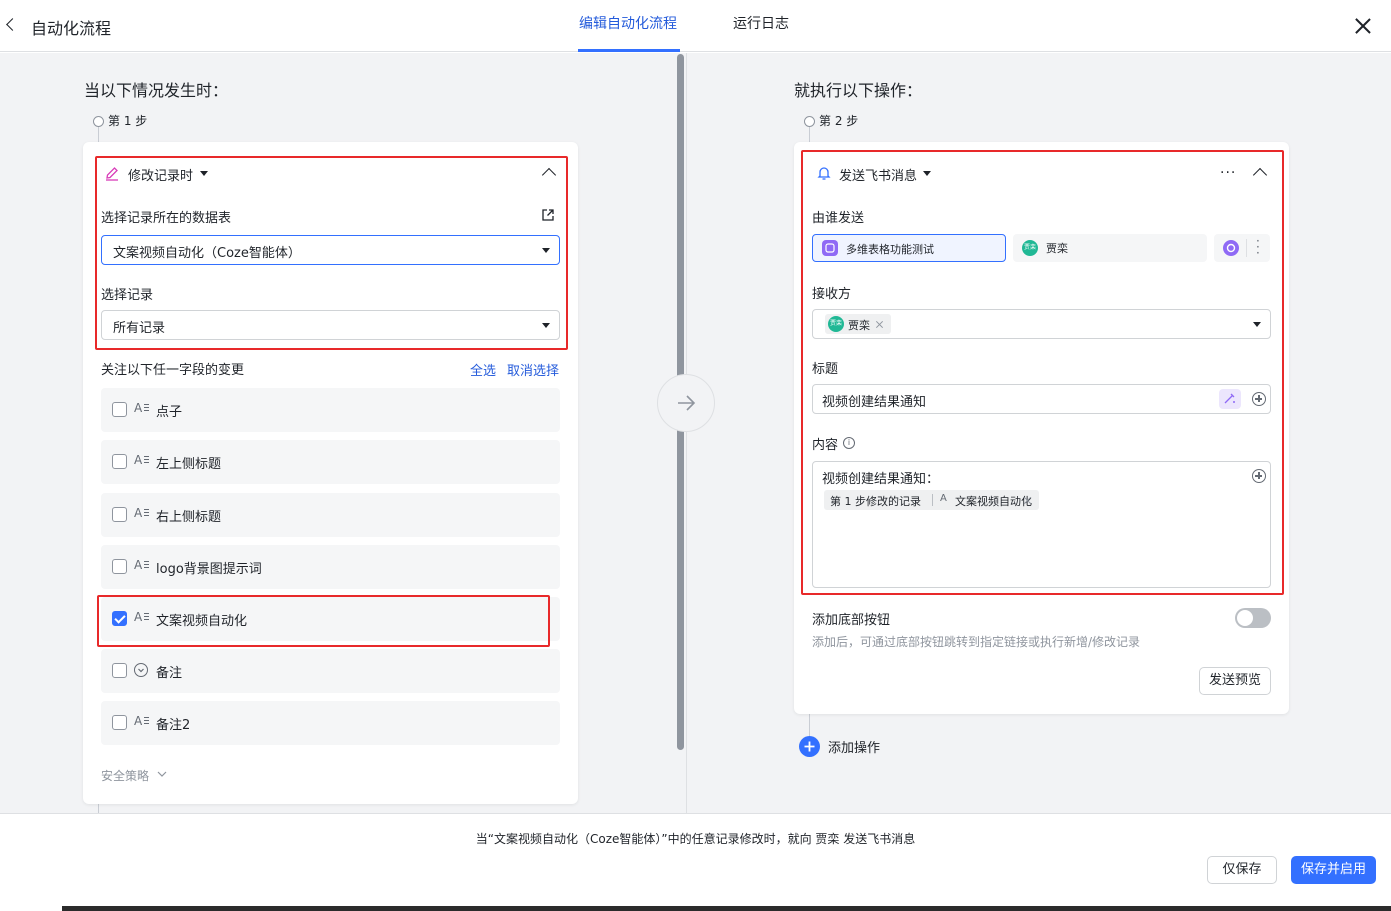  What do you see at coordinates (1242, 870) in the screenshot?
I see `save-button: 仅保存` at bounding box center [1242, 870].